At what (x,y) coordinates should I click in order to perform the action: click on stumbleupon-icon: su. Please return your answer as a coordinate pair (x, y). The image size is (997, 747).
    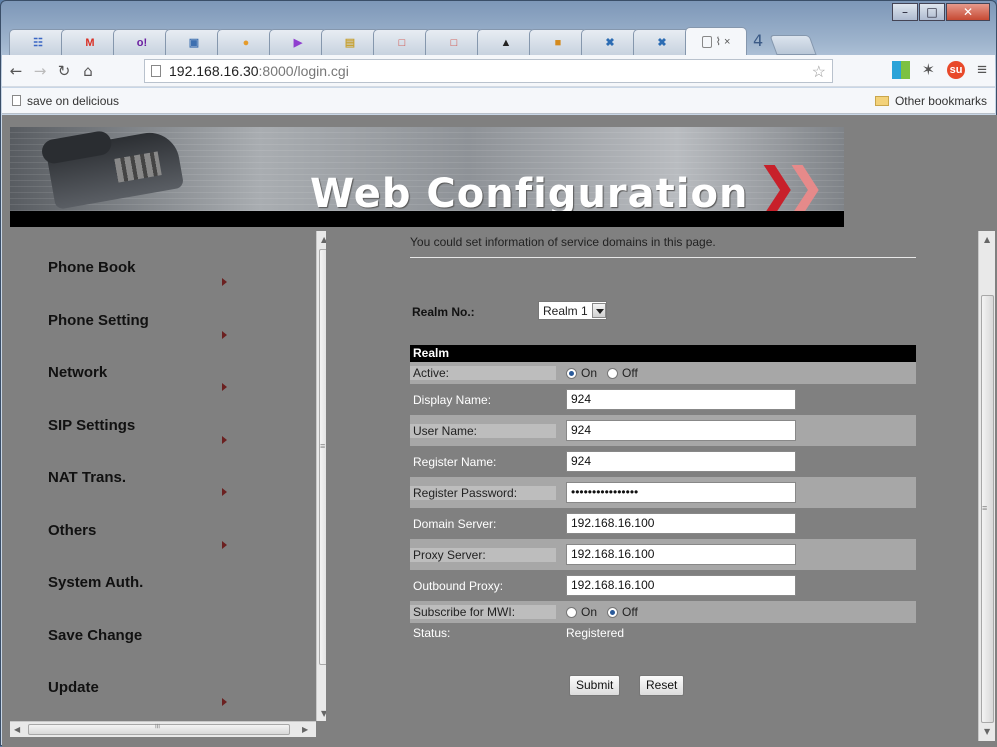
    Looking at the image, I should click on (956, 70).